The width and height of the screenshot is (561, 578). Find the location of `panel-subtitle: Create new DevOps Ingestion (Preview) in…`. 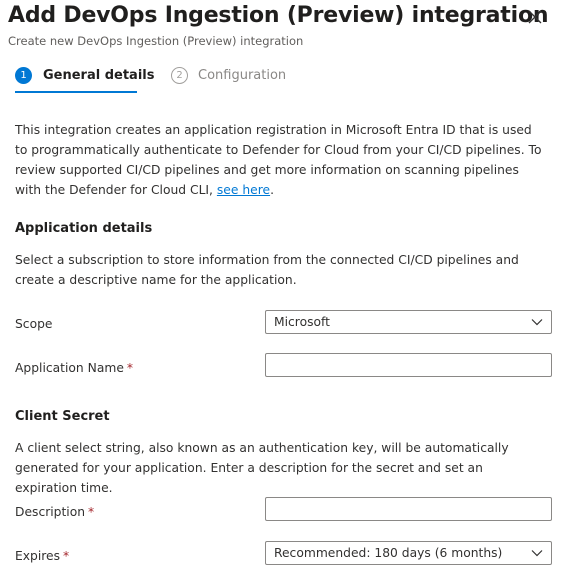

panel-subtitle: Create new DevOps Ingestion (Preview) in… is located at coordinates (156, 41).